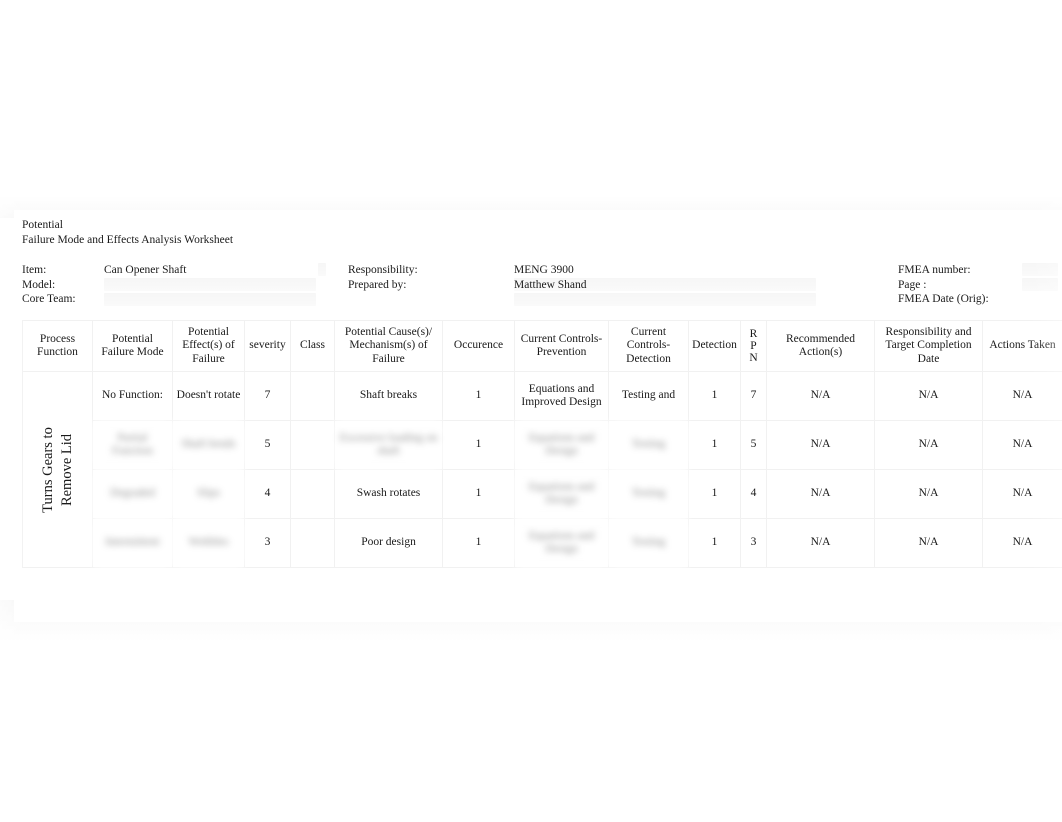 The image size is (1062, 822). What do you see at coordinates (132, 396) in the screenshot?
I see `cell-failure-mode: No Function:` at bounding box center [132, 396].